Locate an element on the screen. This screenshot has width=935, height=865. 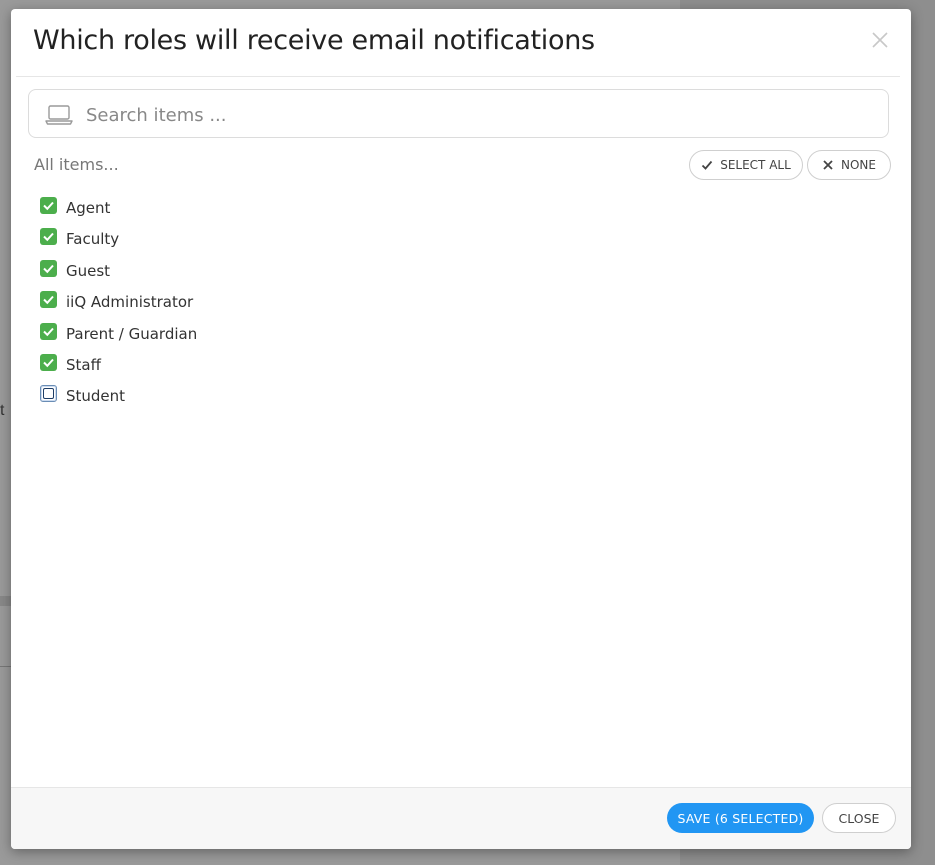
list-item: Faculty is located at coordinates (118, 242).